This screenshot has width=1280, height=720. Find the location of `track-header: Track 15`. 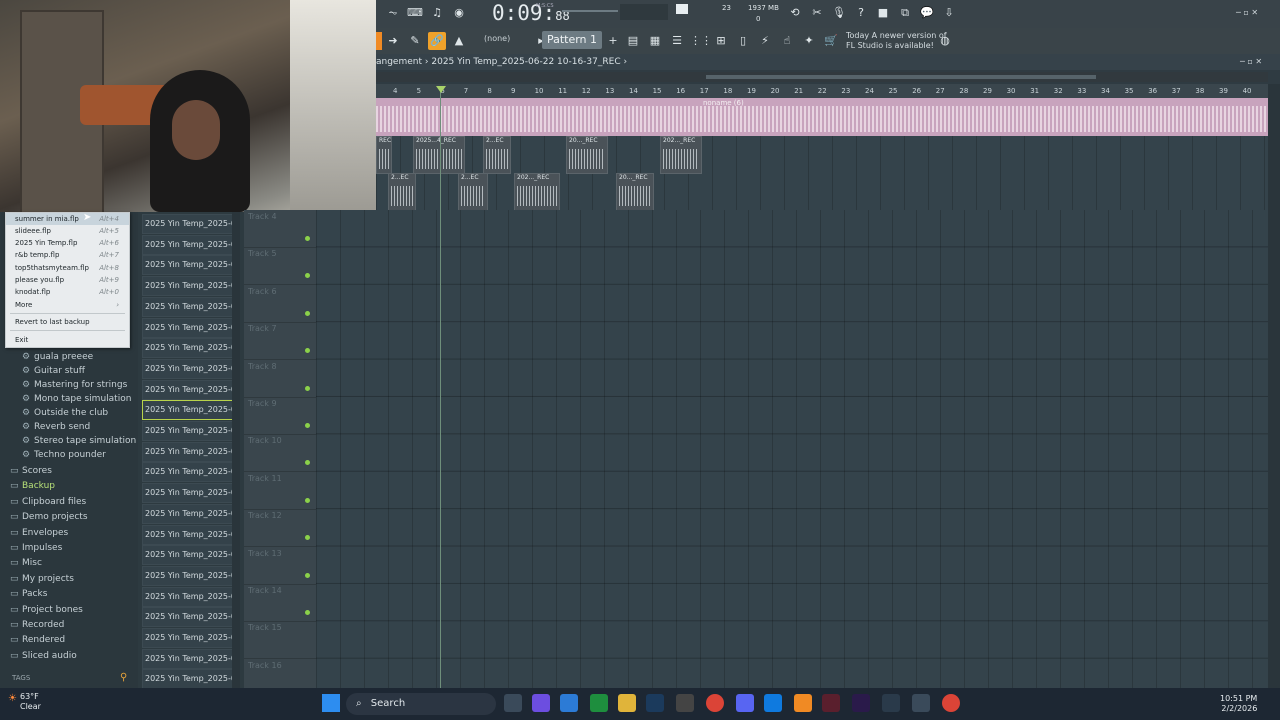

track-header: Track 15 is located at coordinates (280, 640).